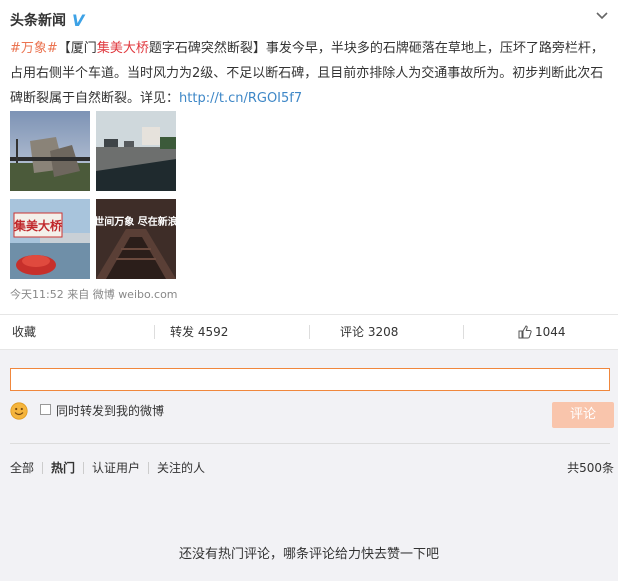  Describe the element at coordinates (602, 16) in the screenshot. I see `chevron-down-icon` at that location.